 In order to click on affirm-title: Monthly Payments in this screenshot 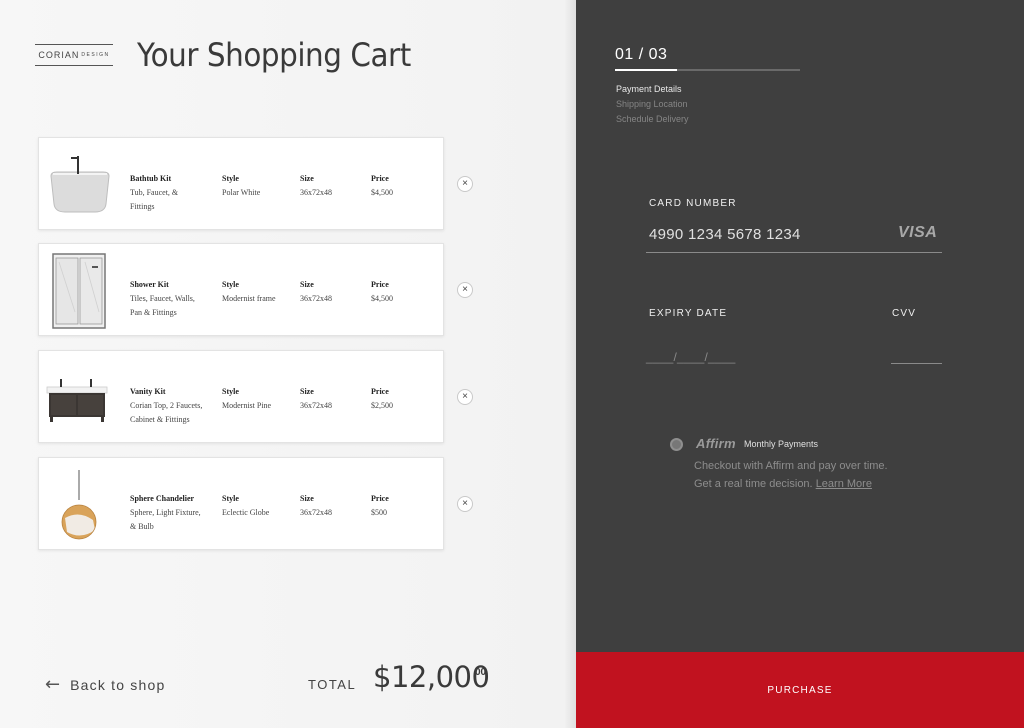, I will do `click(781, 444)`.